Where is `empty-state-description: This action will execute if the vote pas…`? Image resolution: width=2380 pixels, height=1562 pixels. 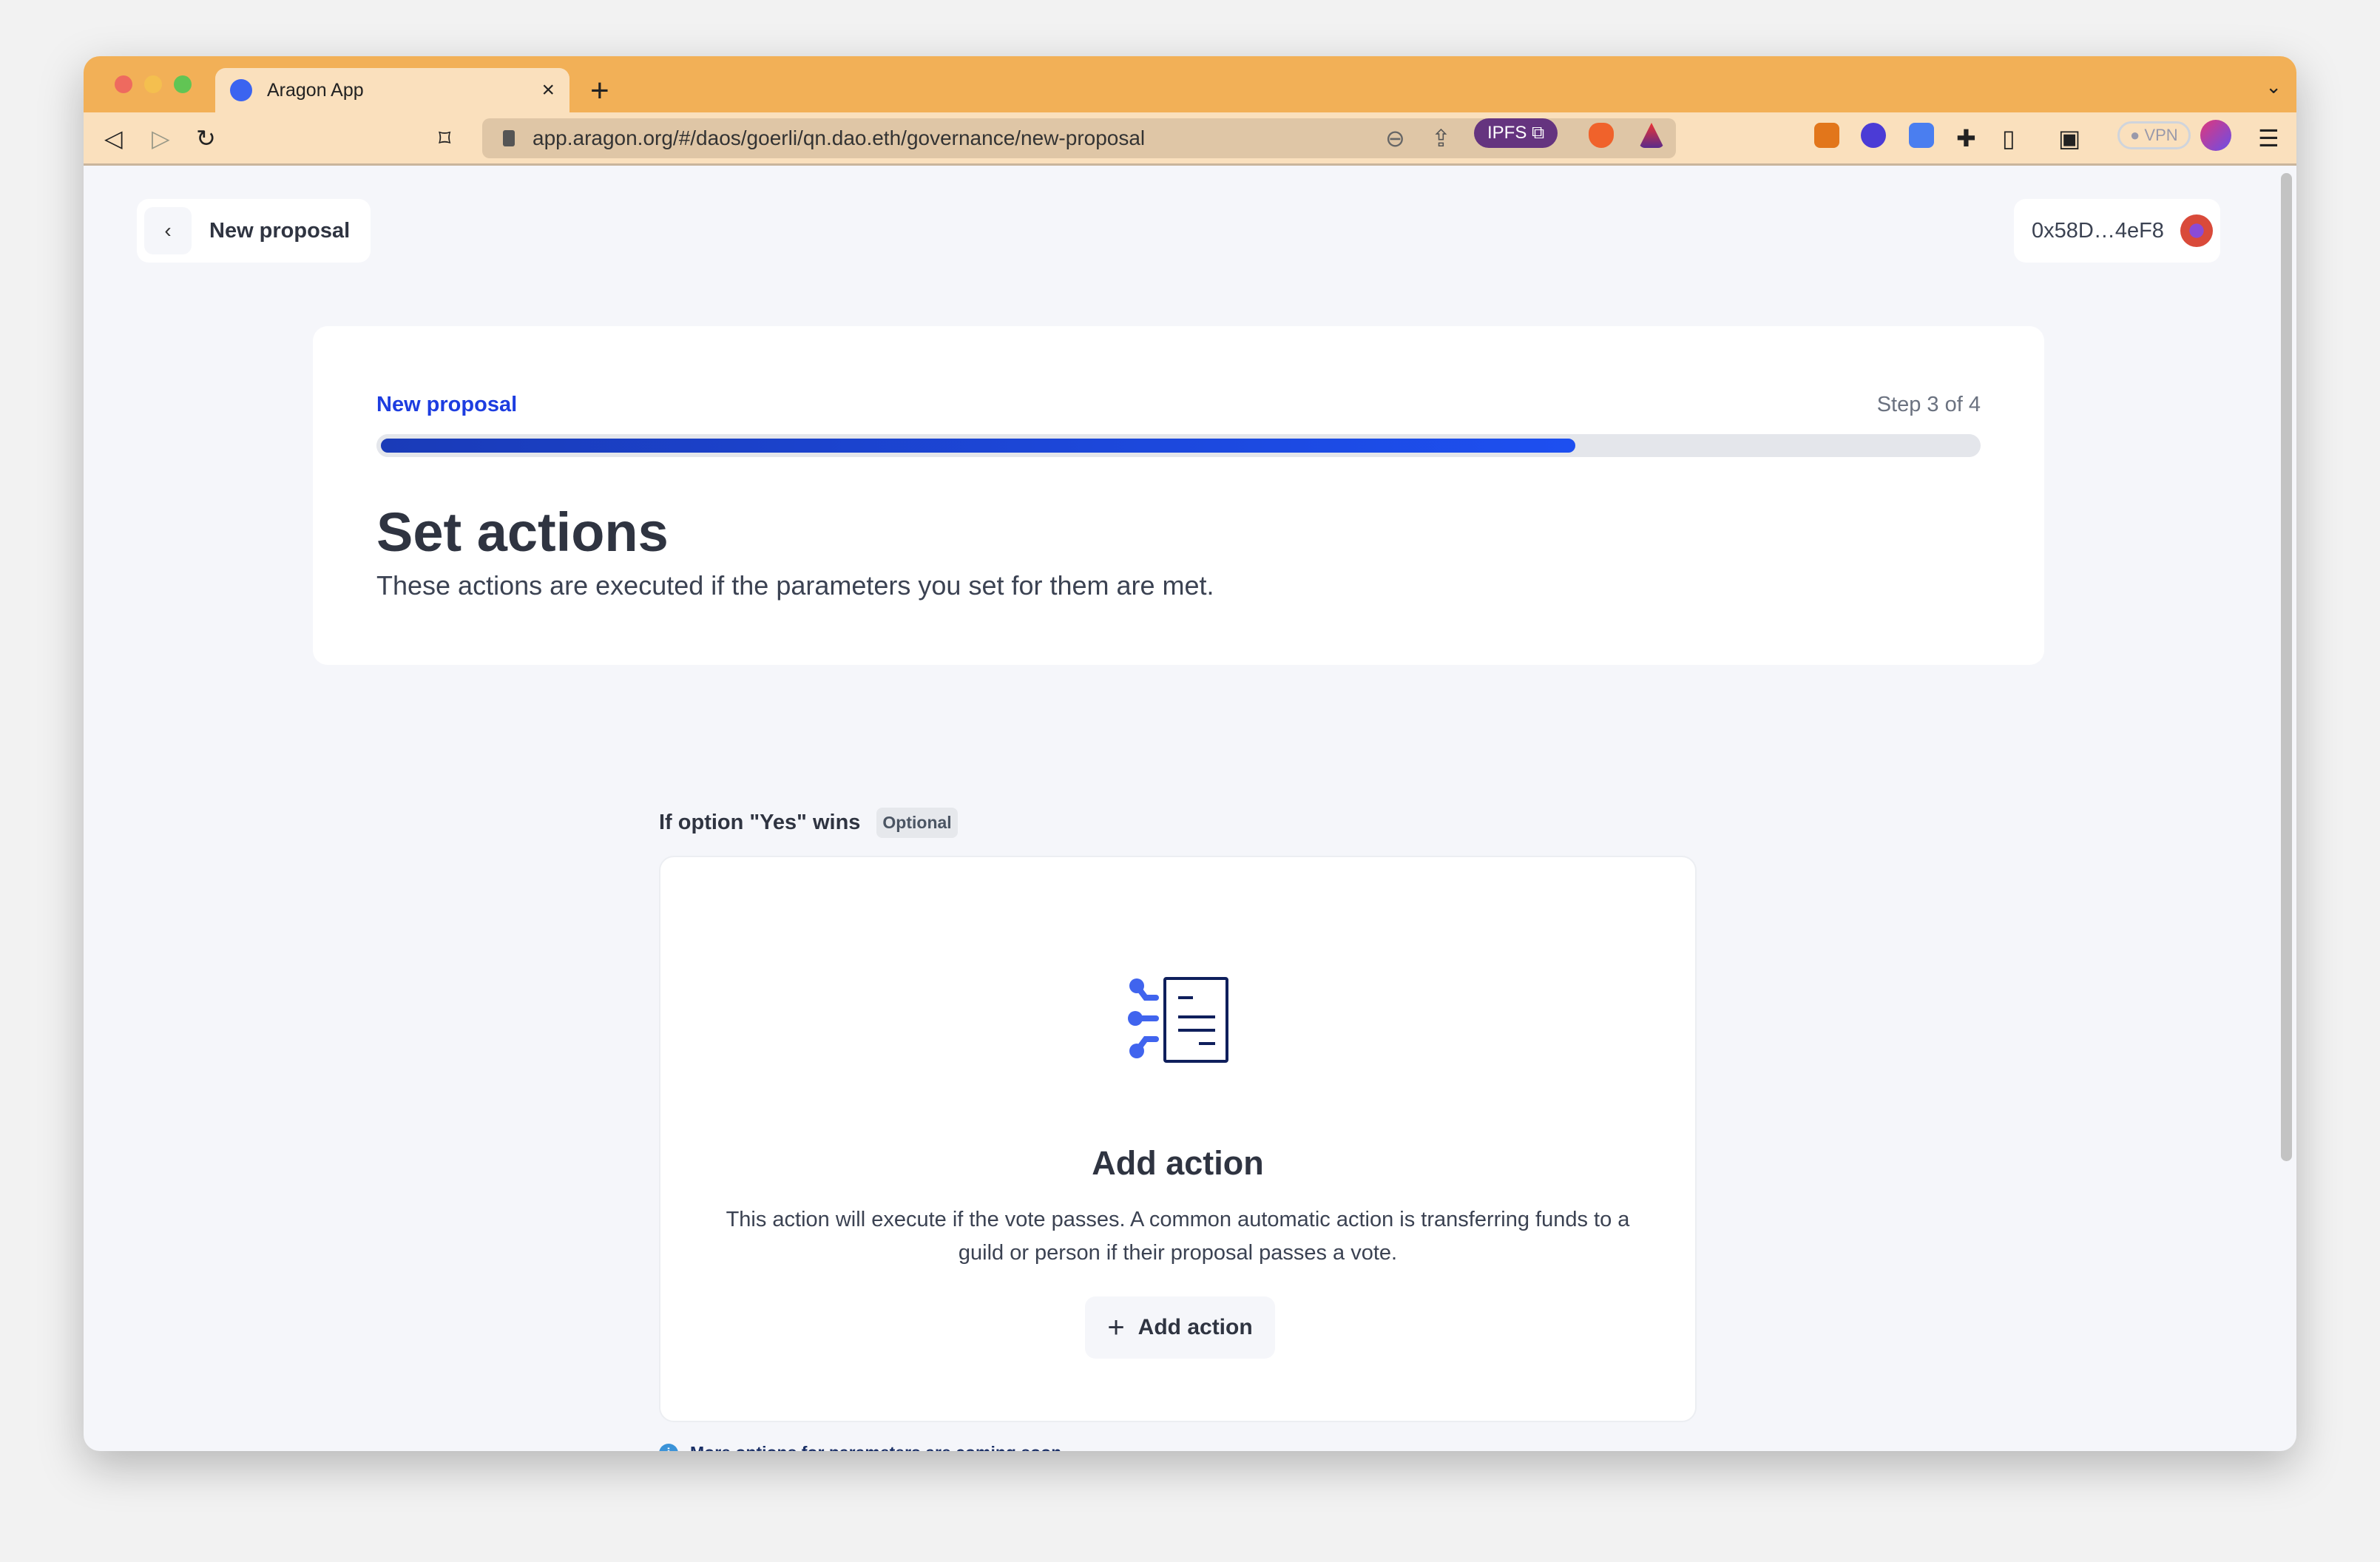
empty-state-description: This action will execute if the vote pas… is located at coordinates (1178, 1236).